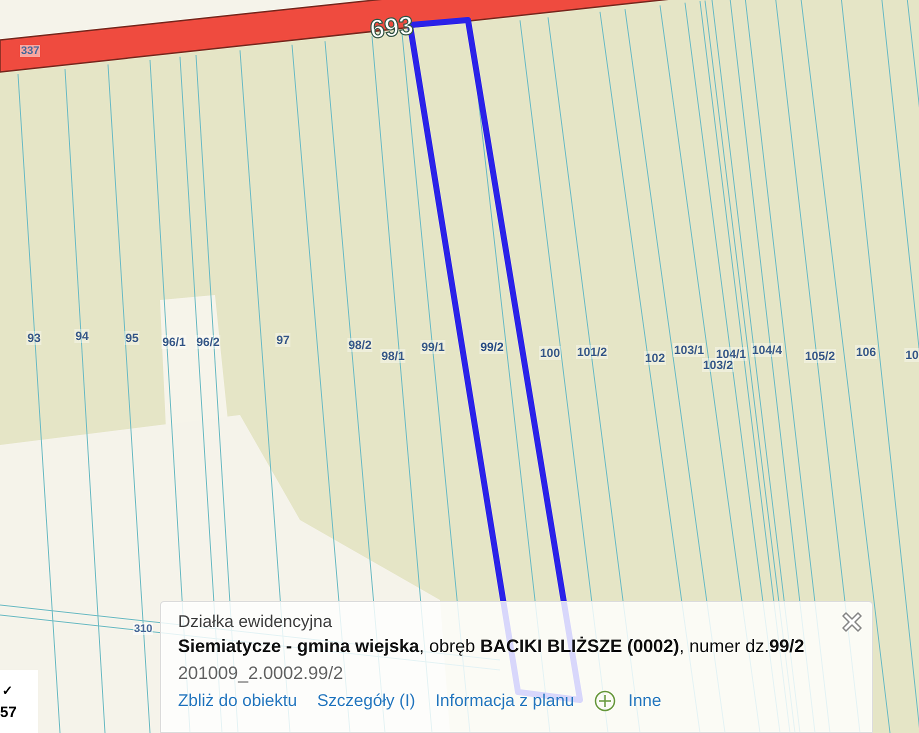  What do you see at coordinates (605, 701) in the screenshot?
I see `plus-circle-icon` at bounding box center [605, 701].